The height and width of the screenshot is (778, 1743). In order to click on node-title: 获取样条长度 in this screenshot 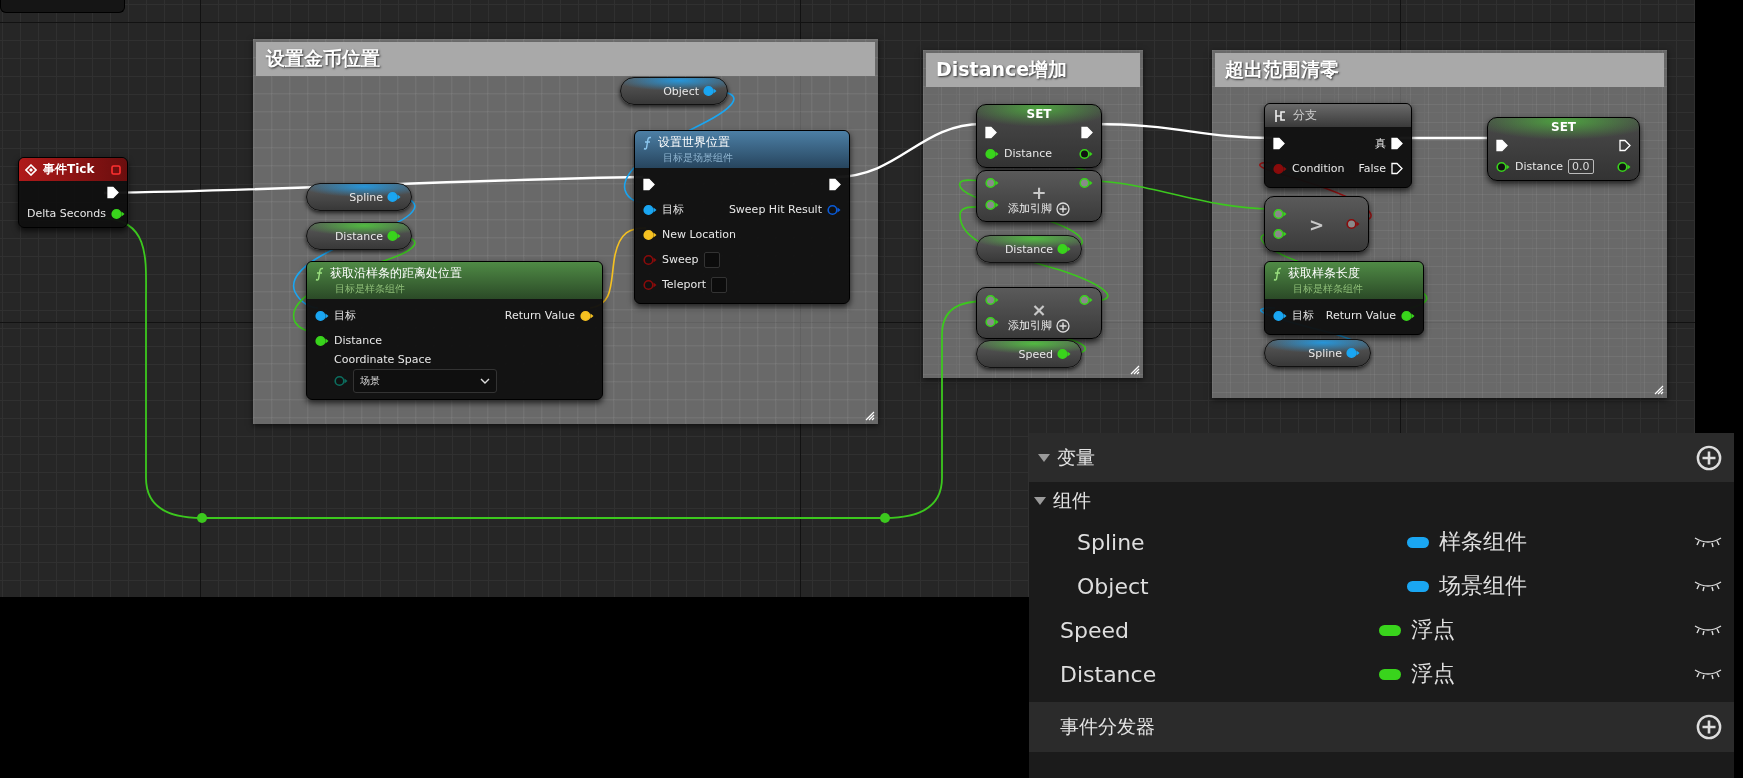, I will do `click(1324, 273)`.